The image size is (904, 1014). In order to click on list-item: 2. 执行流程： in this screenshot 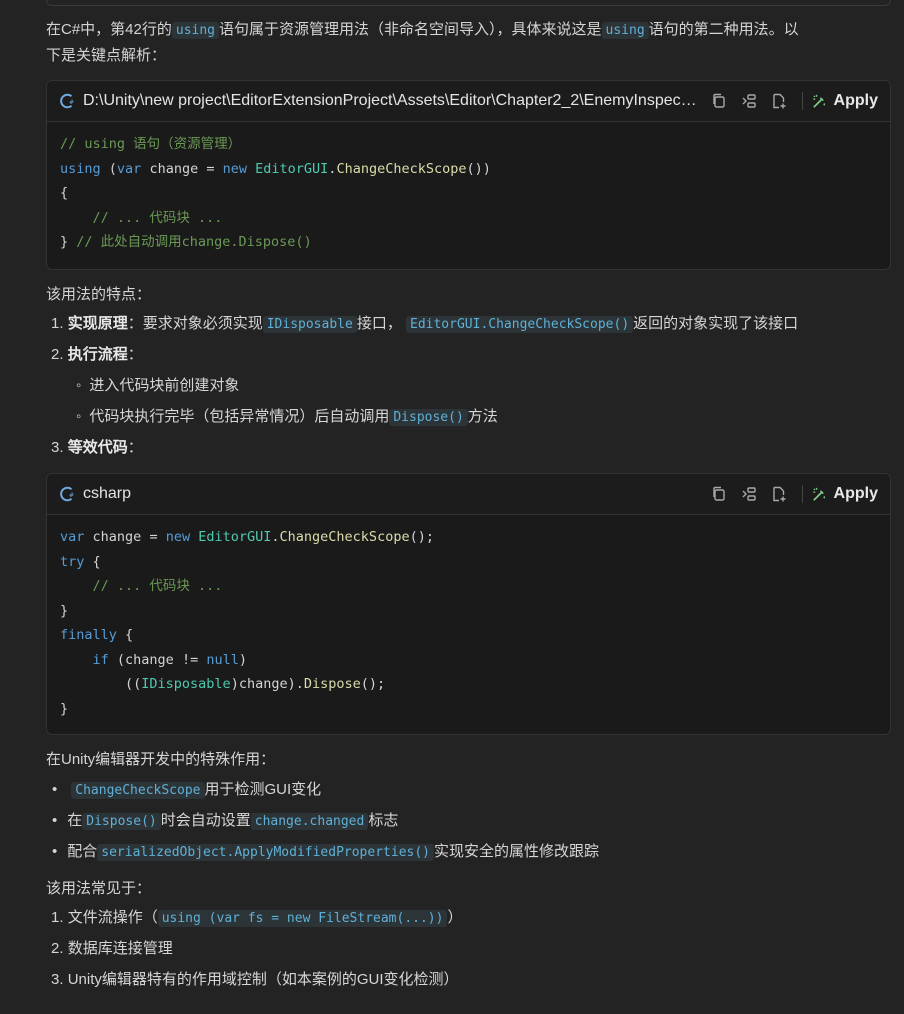, I will do `click(97, 354)`.